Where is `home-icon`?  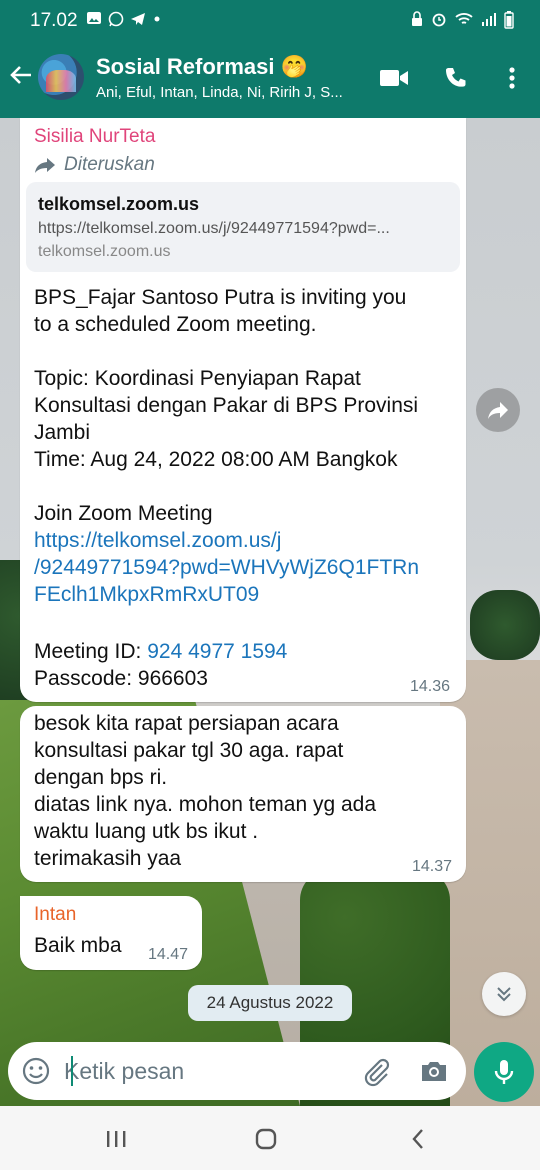 home-icon is located at coordinates (266, 1139).